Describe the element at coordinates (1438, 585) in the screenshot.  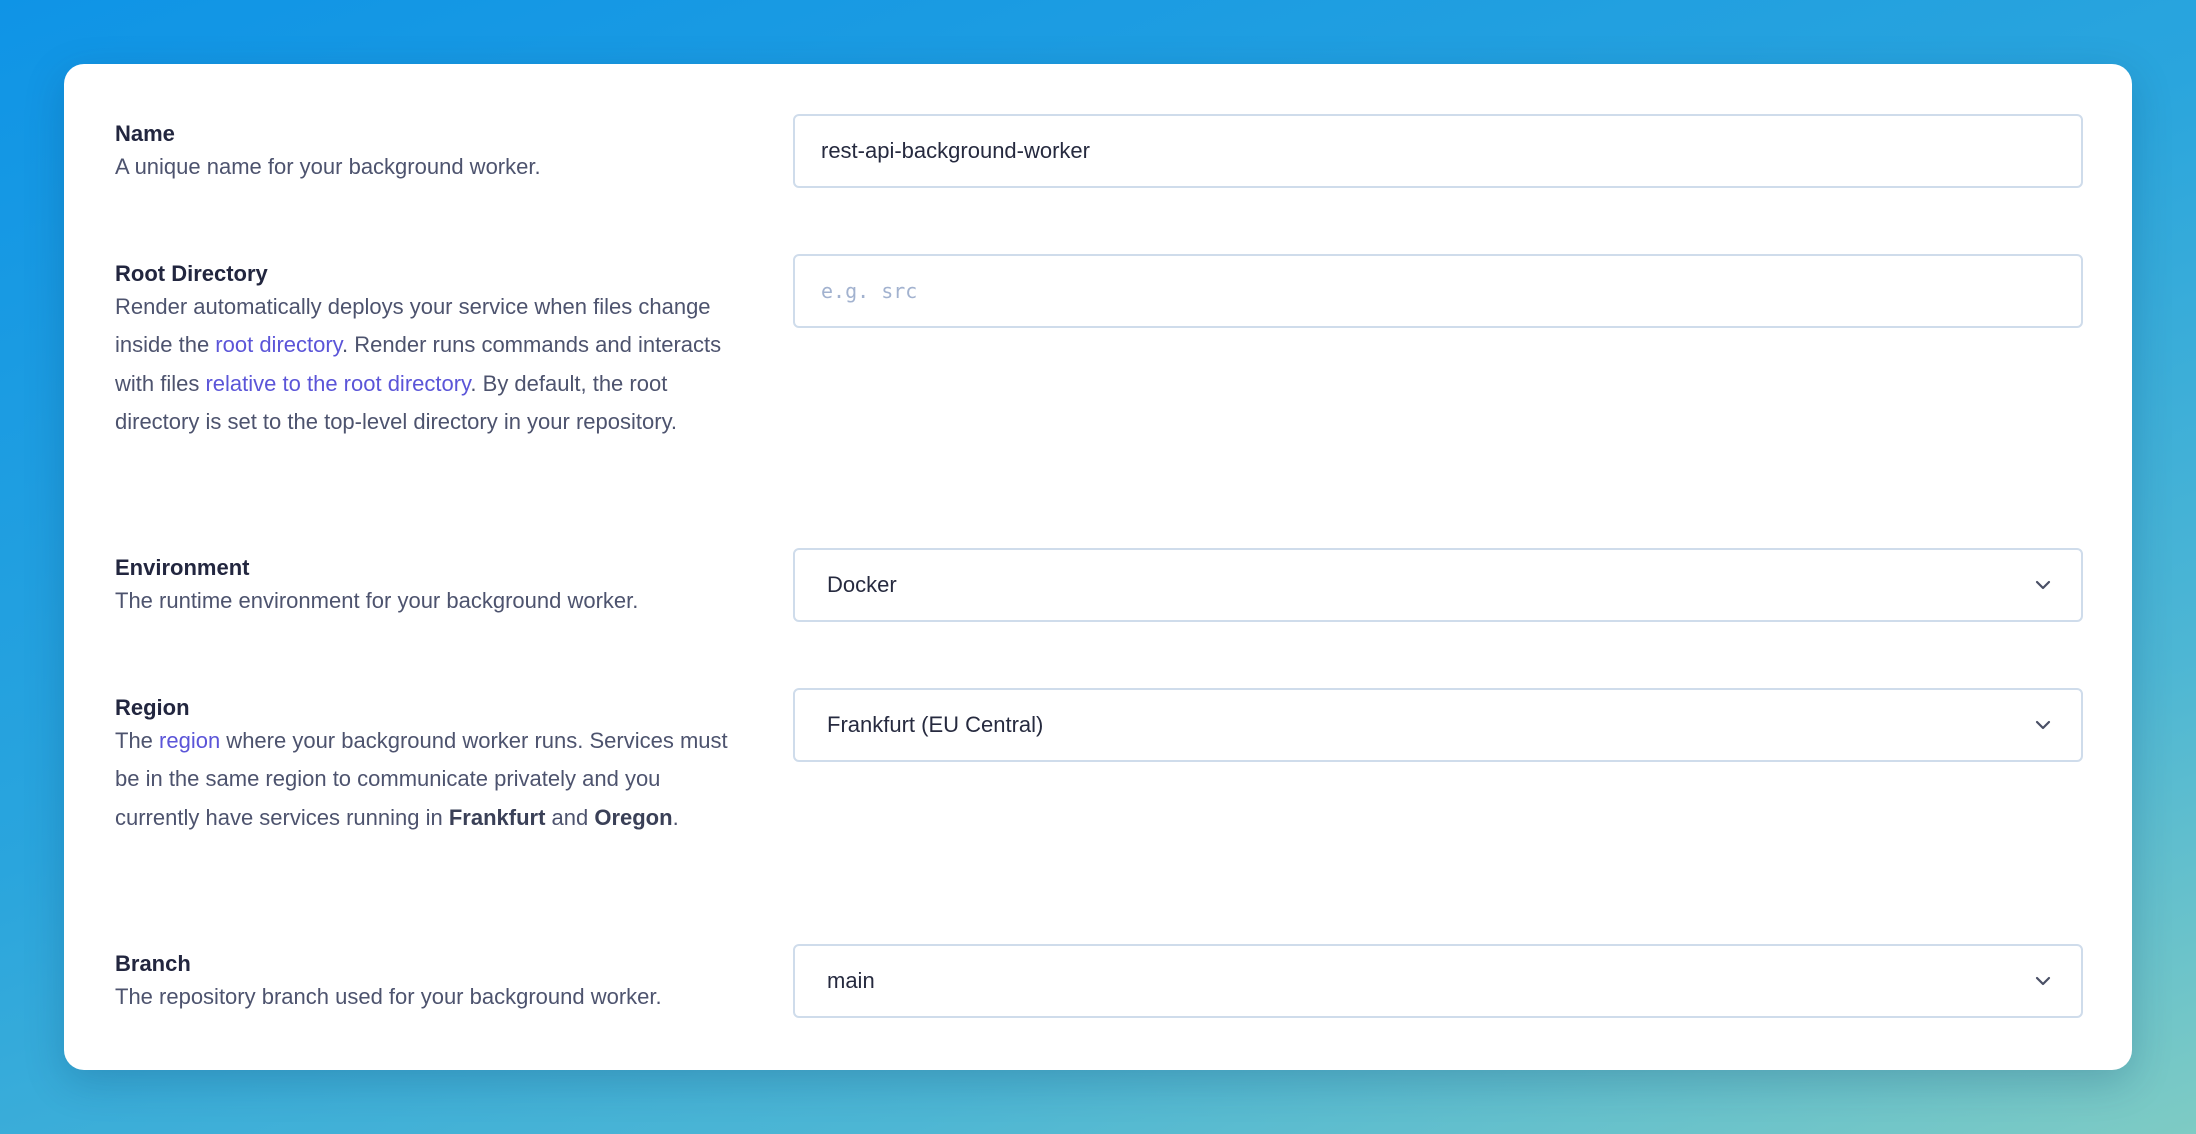
I see `environment-select: Docker` at that location.